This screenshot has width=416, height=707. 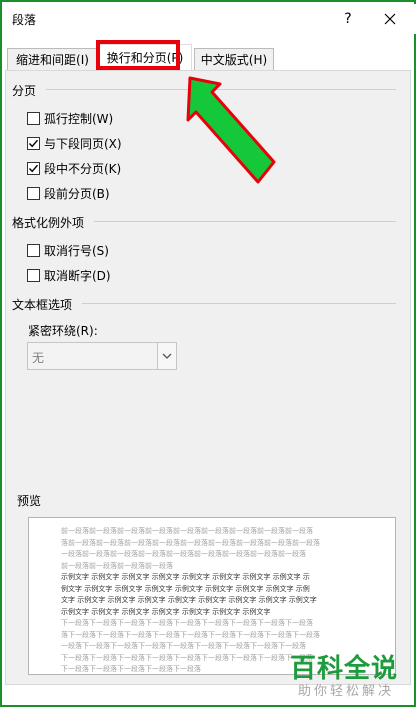 I want to click on checkbox-label: 取消行号(S), so click(x=76, y=250).